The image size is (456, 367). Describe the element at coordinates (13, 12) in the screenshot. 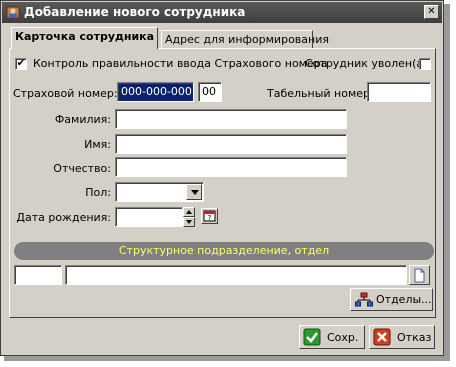

I see `app-icon` at that location.